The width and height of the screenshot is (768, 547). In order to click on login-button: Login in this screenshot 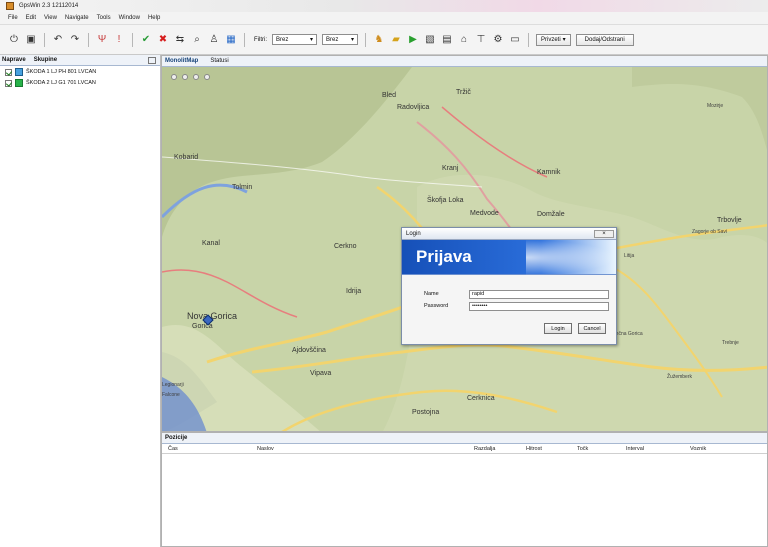, I will do `click(558, 328)`.